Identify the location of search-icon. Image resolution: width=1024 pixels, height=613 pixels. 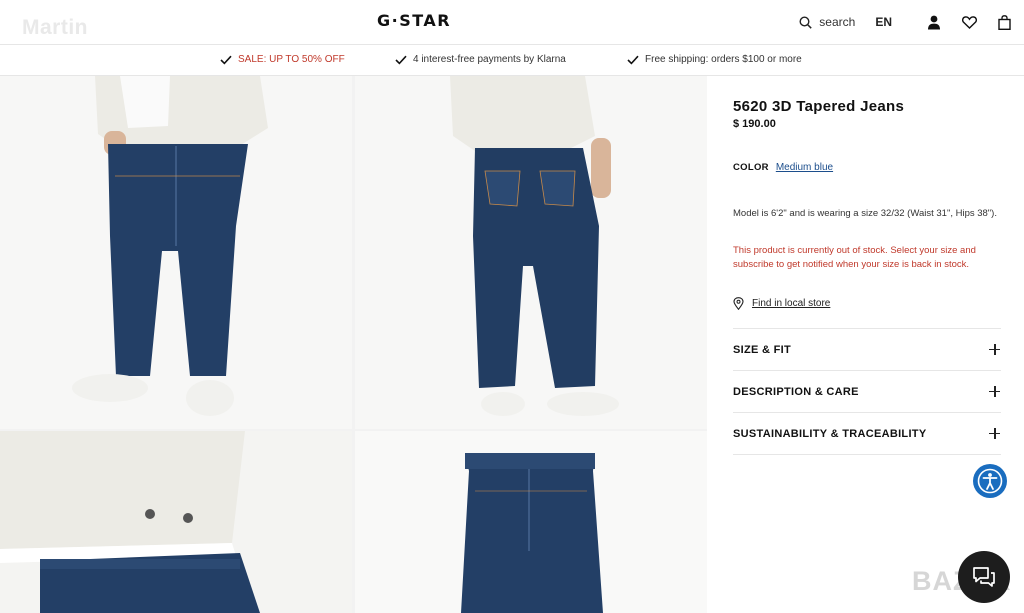
(806, 22).